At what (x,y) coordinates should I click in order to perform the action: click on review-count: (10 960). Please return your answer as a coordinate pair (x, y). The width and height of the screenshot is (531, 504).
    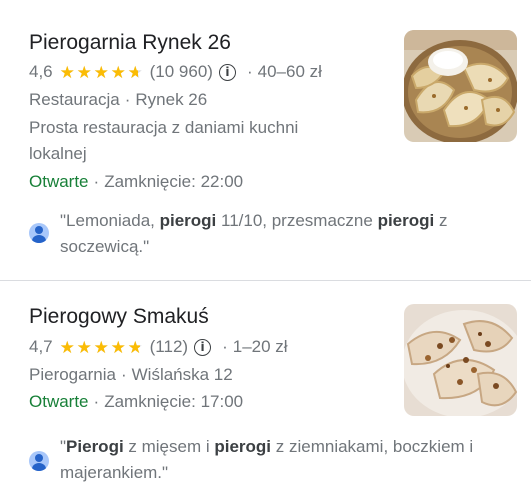
    Looking at the image, I should click on (181, 72).